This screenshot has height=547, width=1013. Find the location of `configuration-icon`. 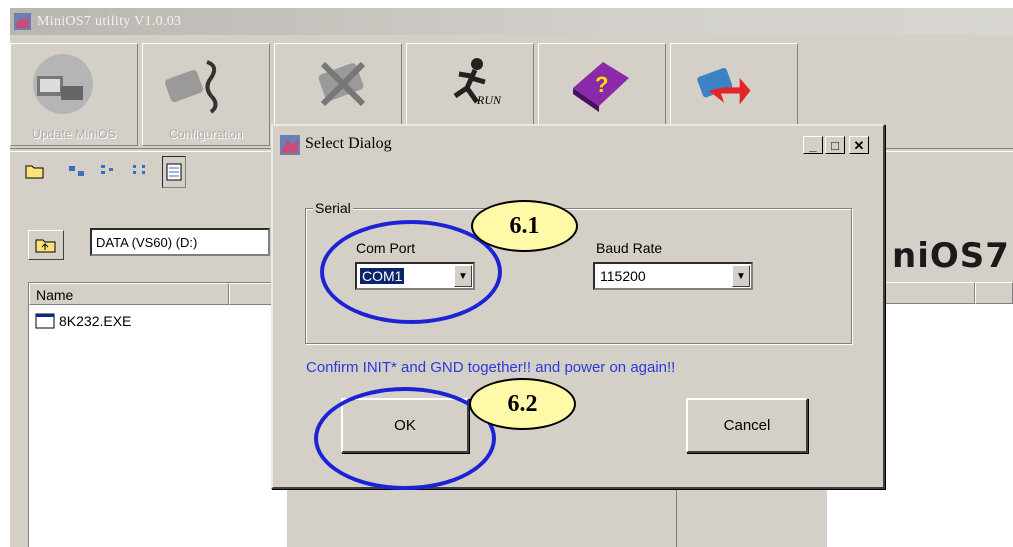

configuration-icon is located at coordinates (191, 87).